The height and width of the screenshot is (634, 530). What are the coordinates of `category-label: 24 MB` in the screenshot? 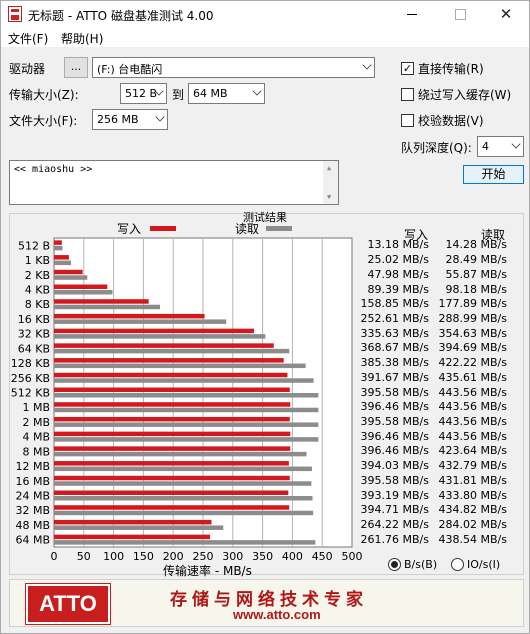 It's located at (32, 496).